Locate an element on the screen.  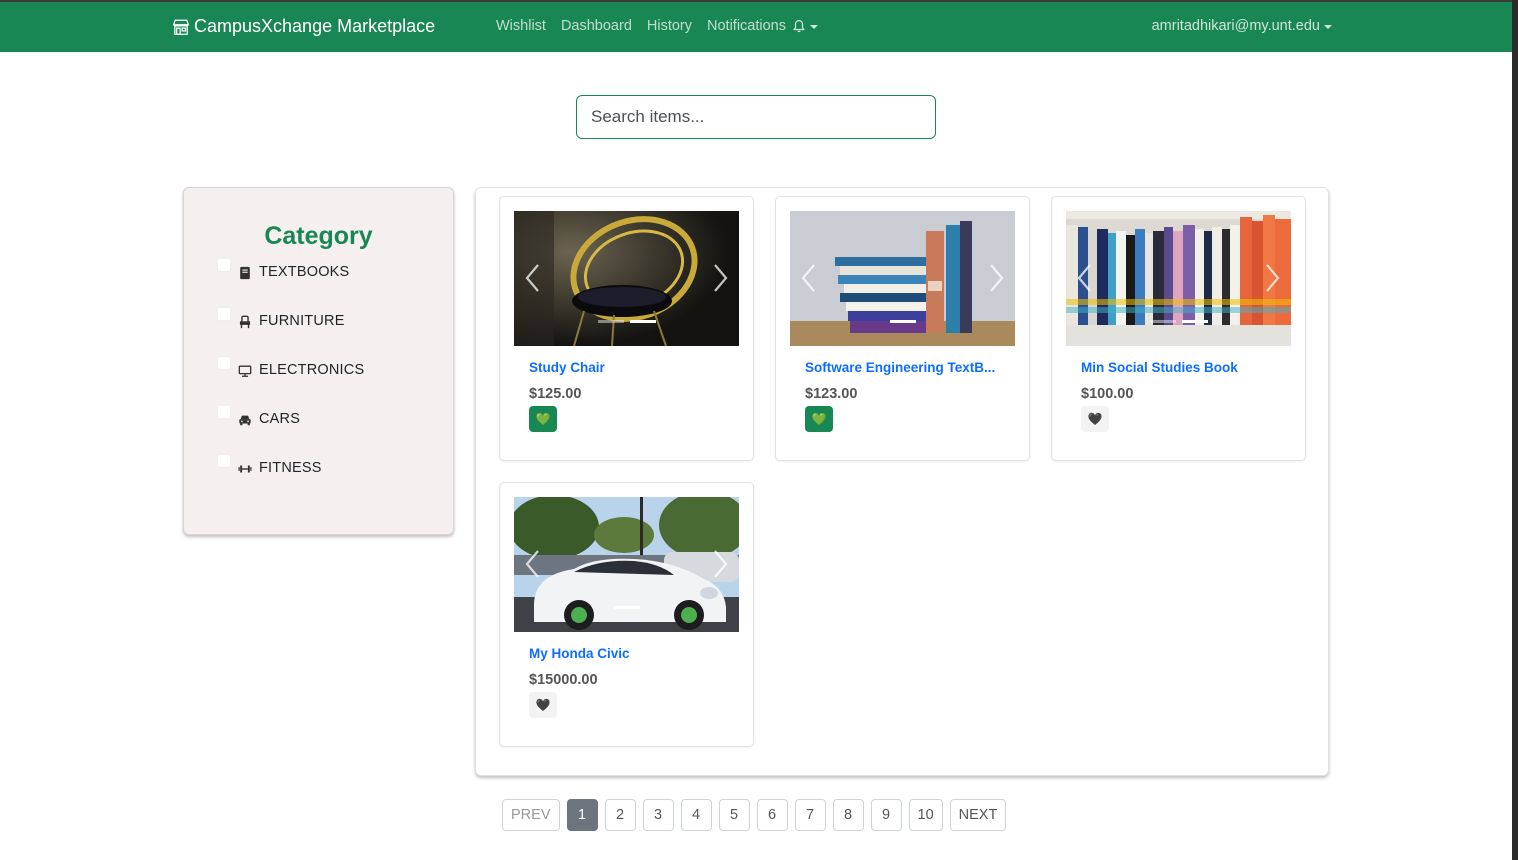
category-title: Category is located at coordinates (318, 236).